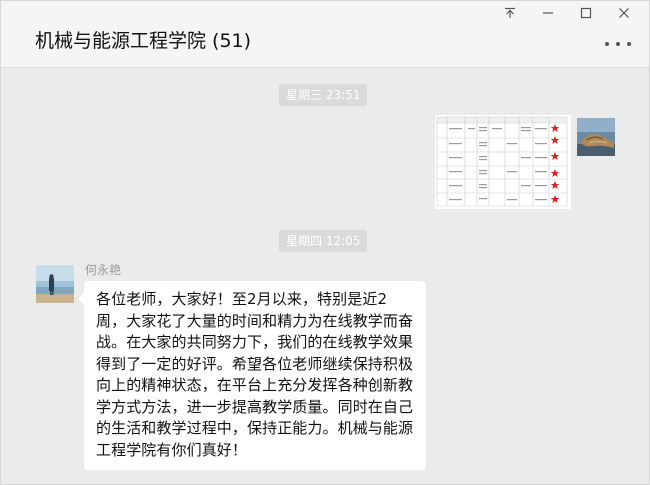  I want to click on title-bar: 机械与能源工程学院 (51), so click(325, 34).